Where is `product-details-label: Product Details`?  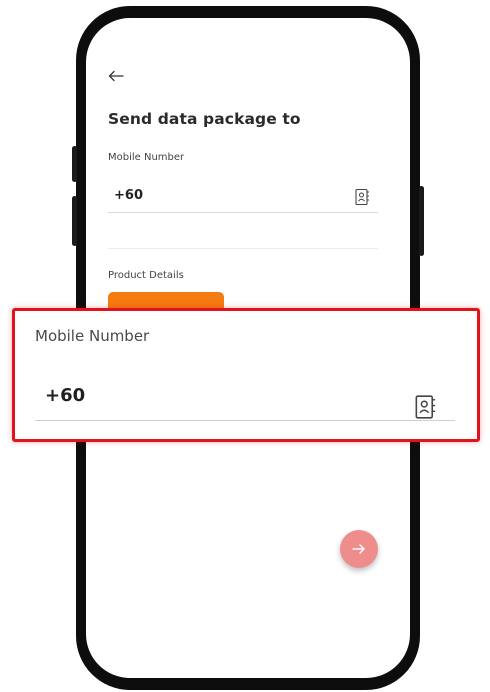
product-details-label: Product Details is located at coordinates (146, 275).